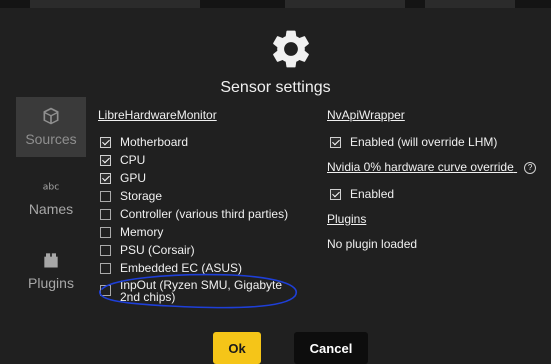  What do you see at coordinates (51, 139) in the screenshot?
I see `nav-label-sources: Sources` at bounding box center [51, 139].